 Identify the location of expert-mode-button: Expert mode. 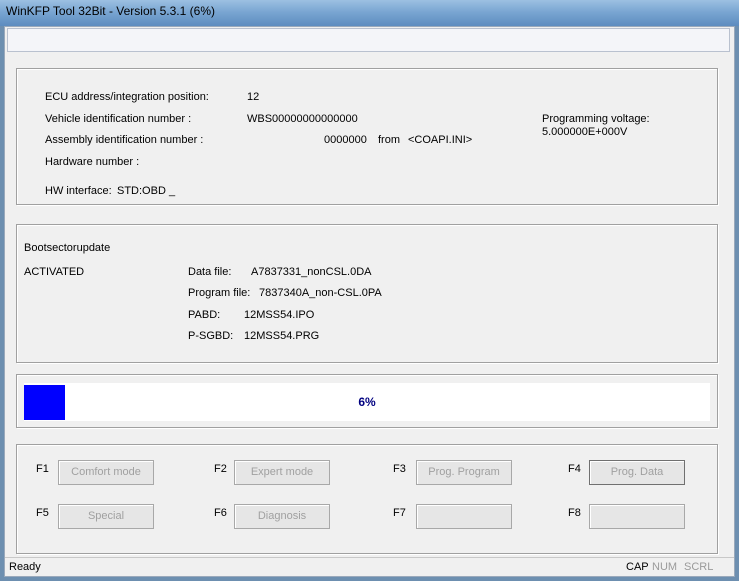
(282, 472).